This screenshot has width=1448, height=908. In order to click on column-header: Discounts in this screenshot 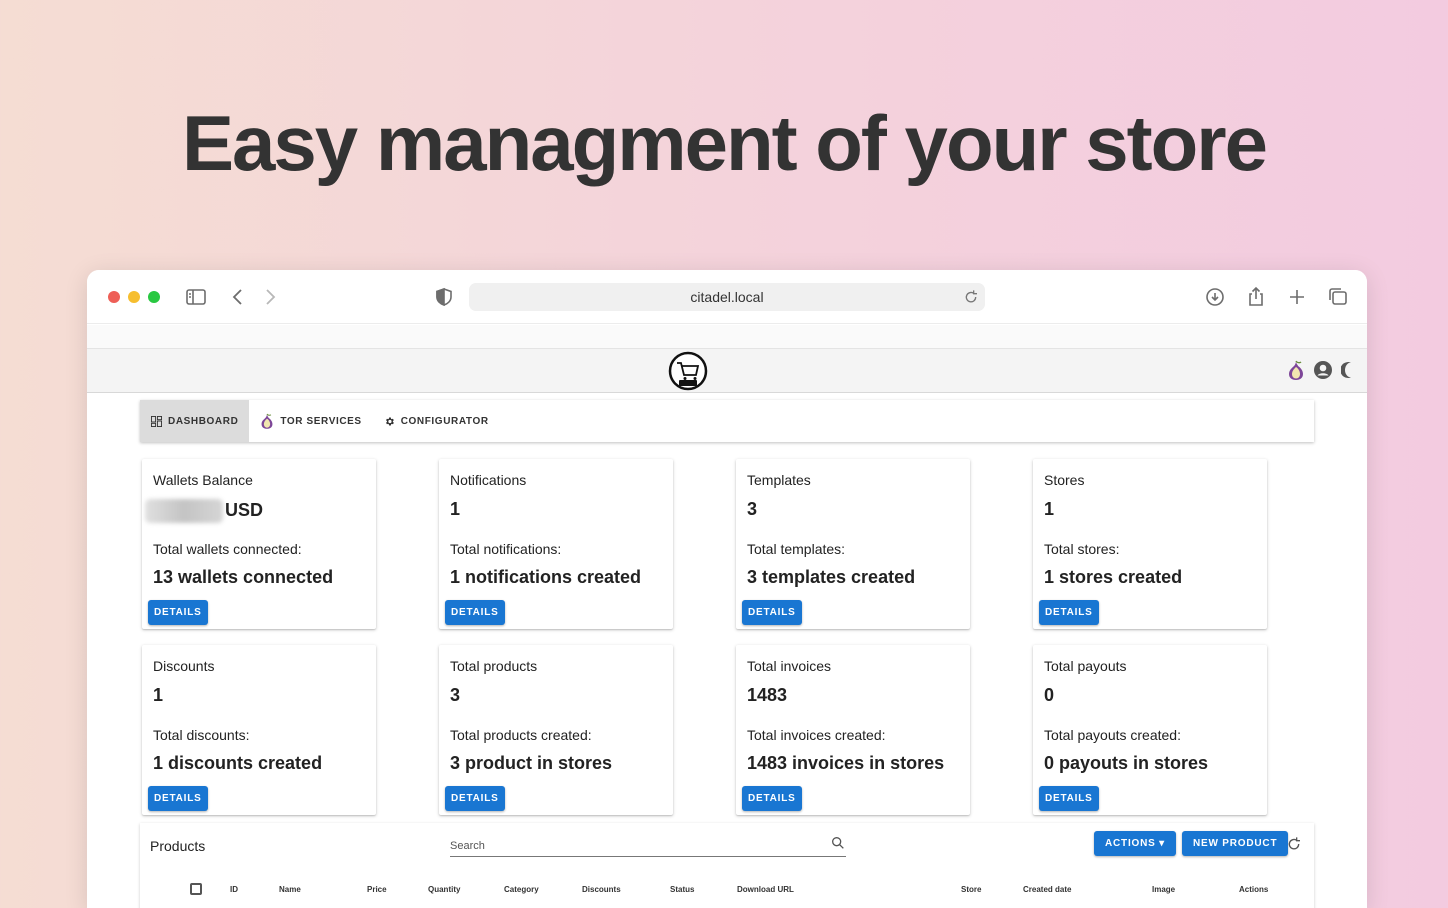, I will do `click(601, 889)`.